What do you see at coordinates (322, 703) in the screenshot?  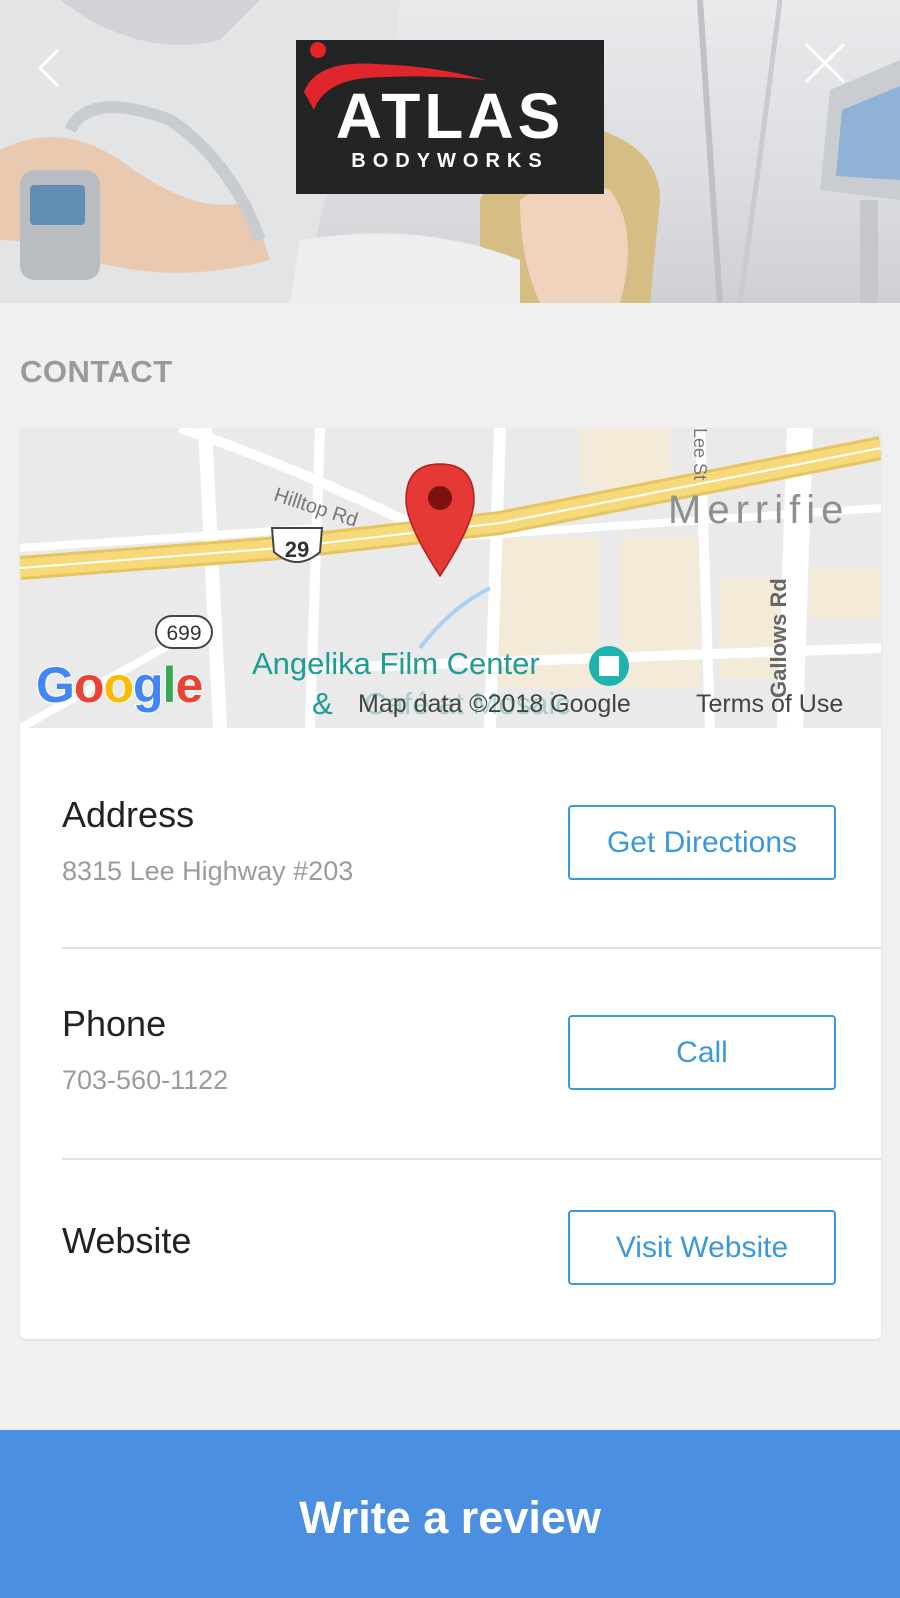 I see `map-label-angelika-amp: &` at bounding box center [322, 703].